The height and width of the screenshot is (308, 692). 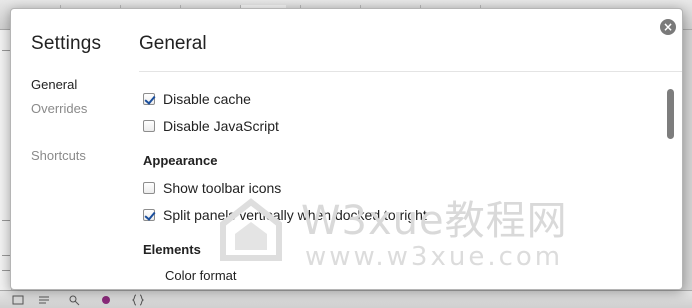 What do you see at coordinates (221, 126) in the screenshot?
I see `disable-javascript-label: Disable JavaScript` at bounding box center [221, 126].